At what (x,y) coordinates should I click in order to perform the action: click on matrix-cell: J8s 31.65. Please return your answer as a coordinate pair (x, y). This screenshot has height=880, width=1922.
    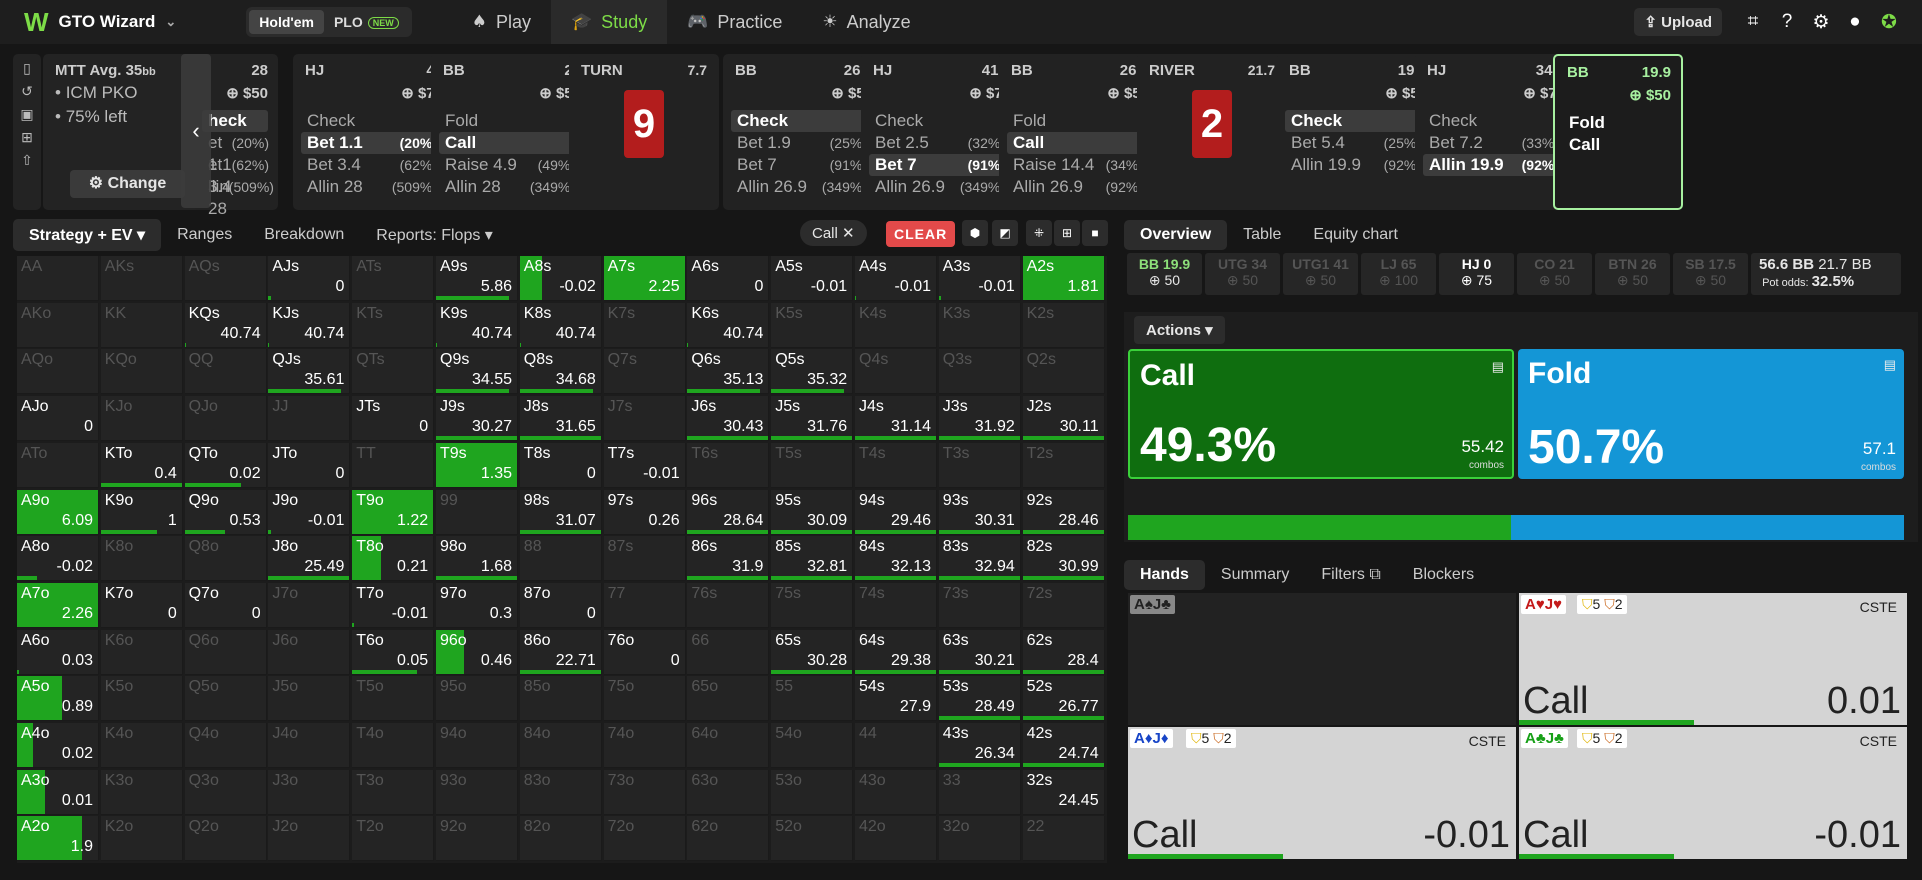
    Looking at the image, I should click on (560, 419).